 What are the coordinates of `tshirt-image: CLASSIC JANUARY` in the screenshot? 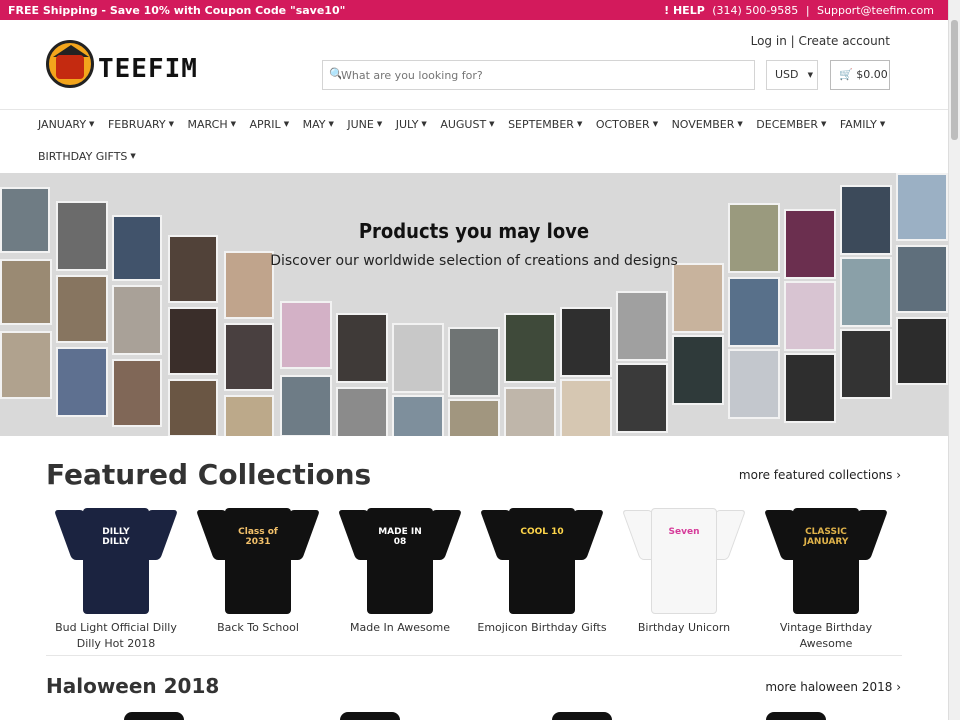 It's located at (826, 558).